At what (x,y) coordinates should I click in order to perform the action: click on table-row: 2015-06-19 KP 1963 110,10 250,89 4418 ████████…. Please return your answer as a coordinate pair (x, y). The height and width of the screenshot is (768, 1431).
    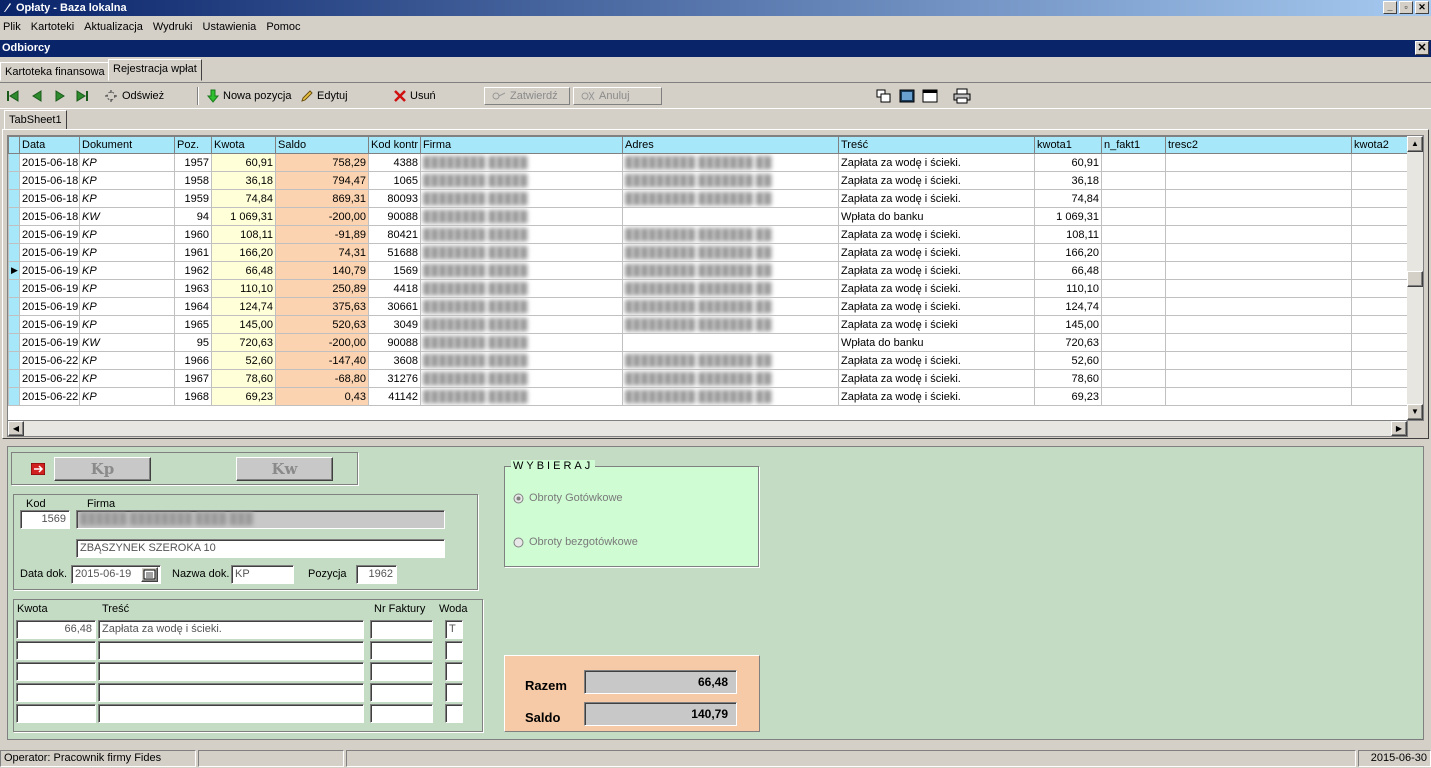
    Looking at the image, I should click on (709, 288).